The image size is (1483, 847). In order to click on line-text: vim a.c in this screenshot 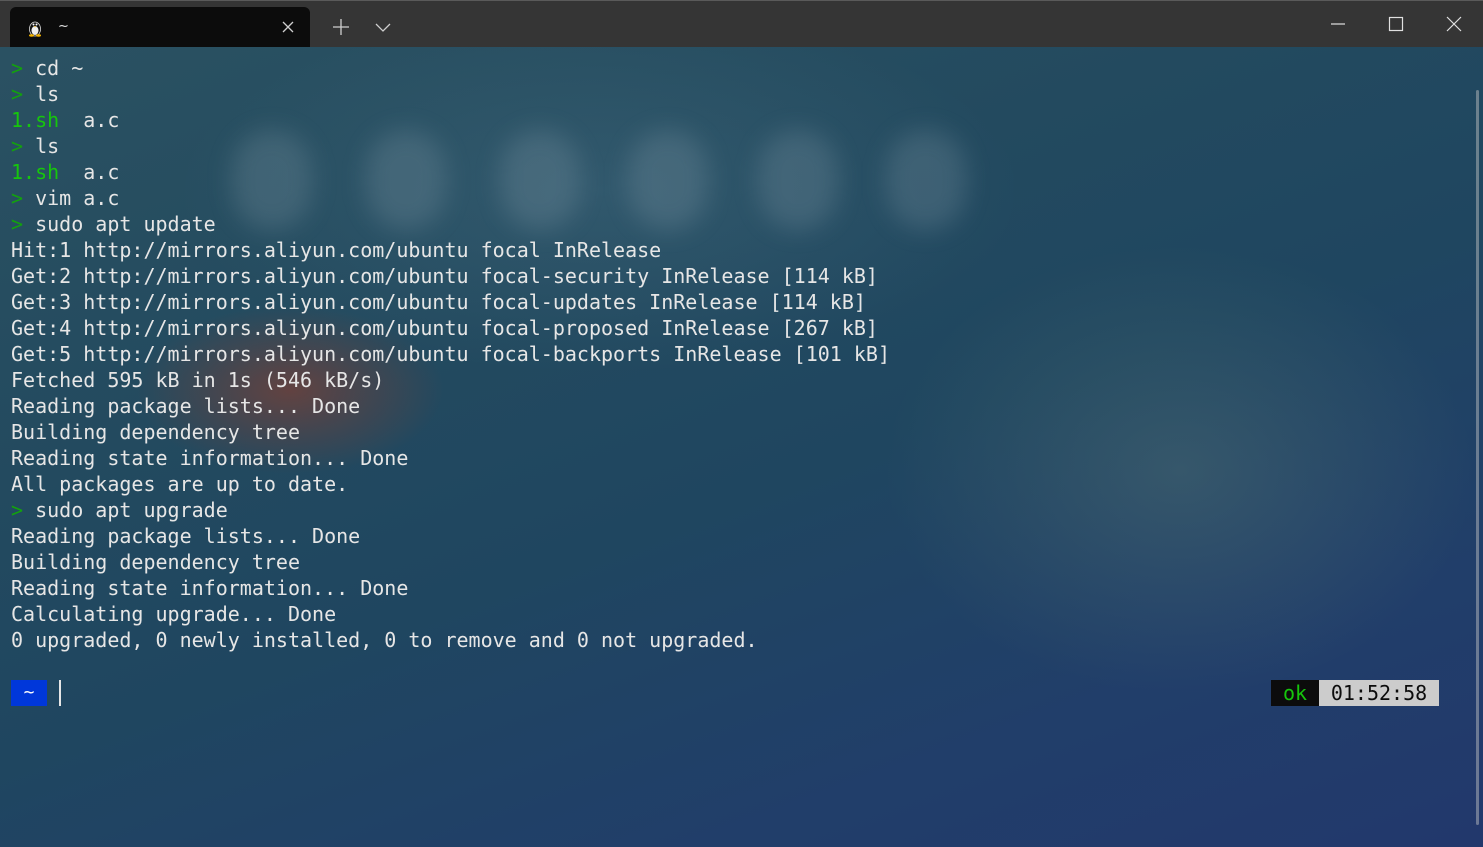, I will do `click(77, 198)`.